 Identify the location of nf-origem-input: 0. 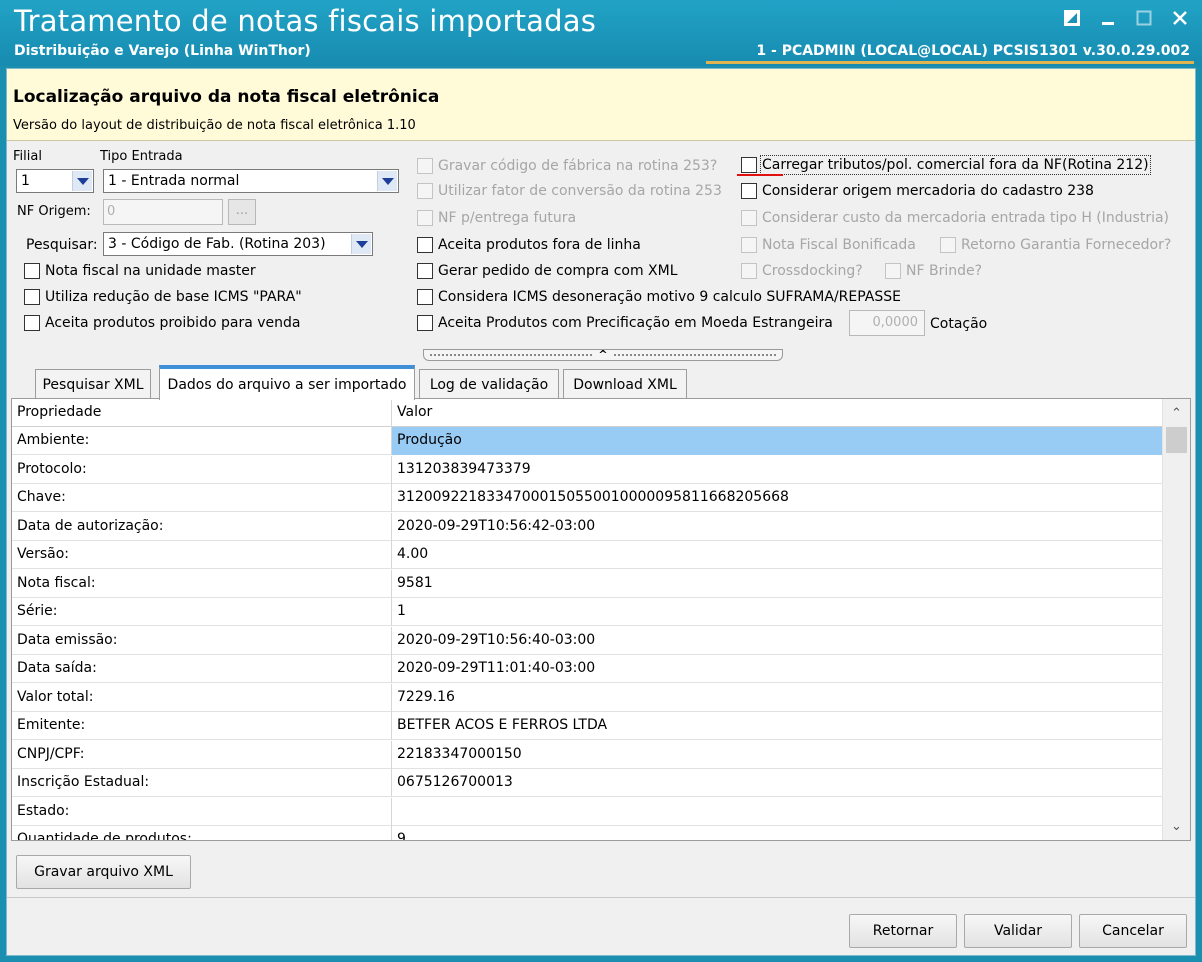
(163, 212).